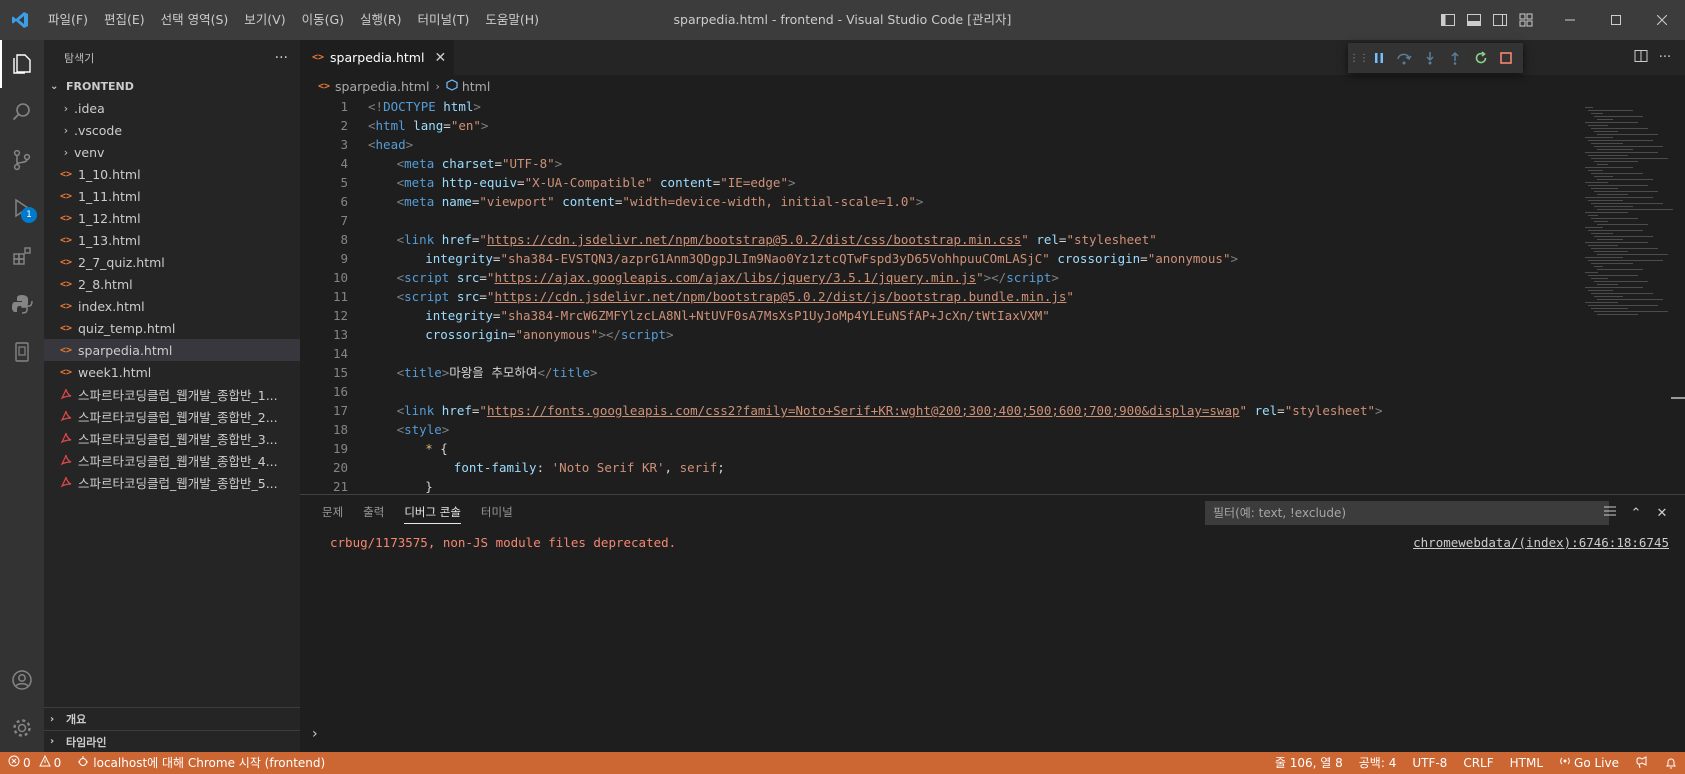 Image resolution: width=1685 pixels, height=774 pixels. What do you see at coordinates (1407, 513) in the screenshot?
I see `console-filter-input: 필터(예: text, !exclude)` at bounding box center [1407, 513].